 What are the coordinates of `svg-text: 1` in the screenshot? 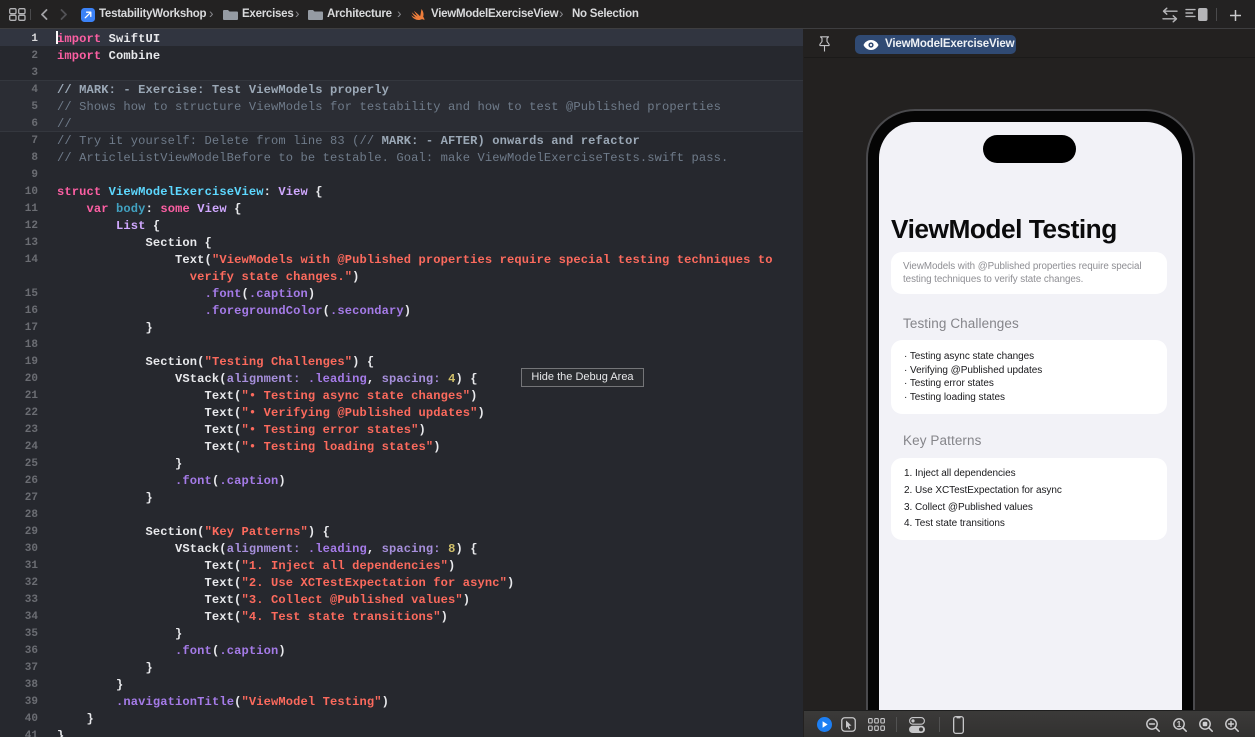 It's located at (1179, 724).